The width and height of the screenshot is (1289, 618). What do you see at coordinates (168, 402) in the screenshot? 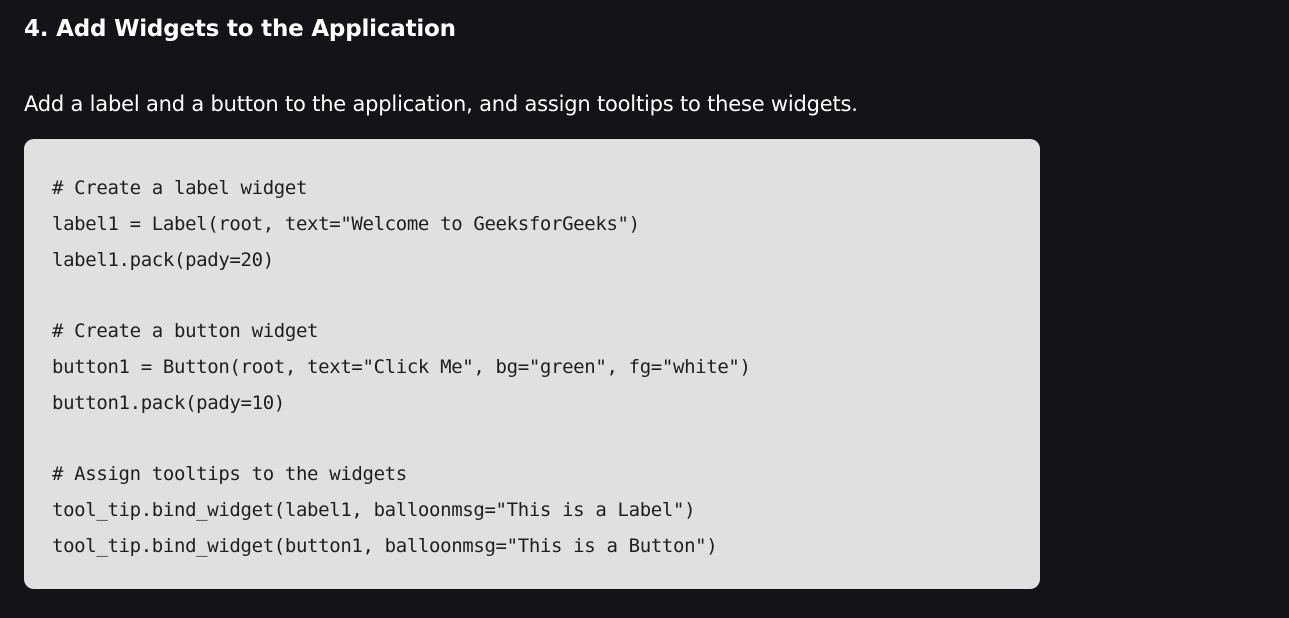
I see `code-line: button1.pack(pady=10)` at bounding box center [168, 402].